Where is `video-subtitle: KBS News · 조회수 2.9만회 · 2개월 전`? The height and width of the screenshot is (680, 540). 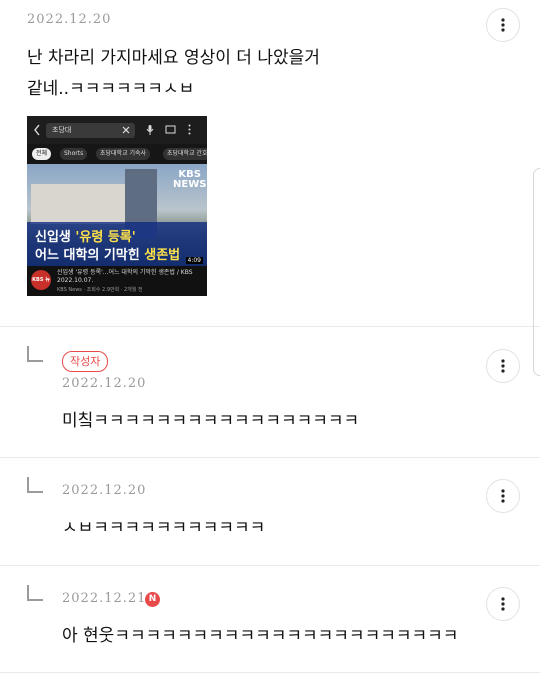 video-subtitle: KBS News · 조회수 2.9만회 · 2개월 전 is located at coordinates (100, 290).